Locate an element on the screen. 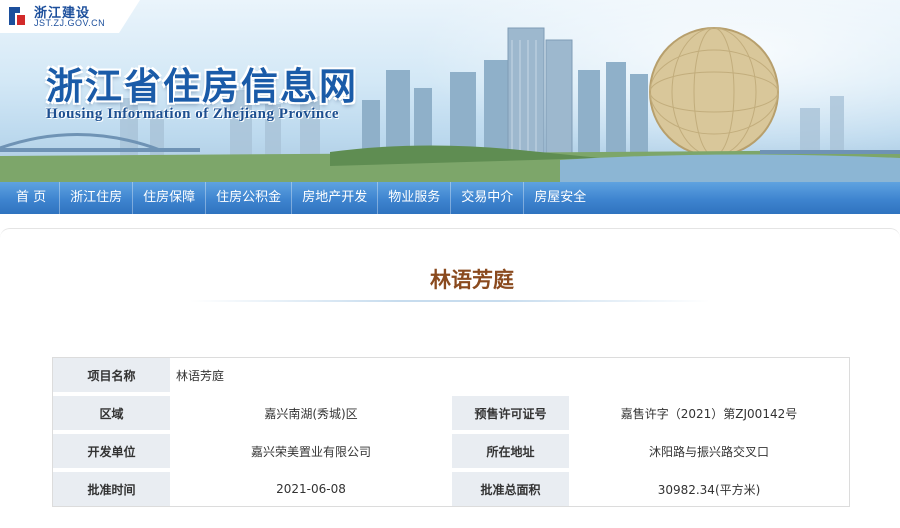 The width and height of the screenshot is (900, 528). project-title: 林语芳庭 is located at coordinates (472, 280).